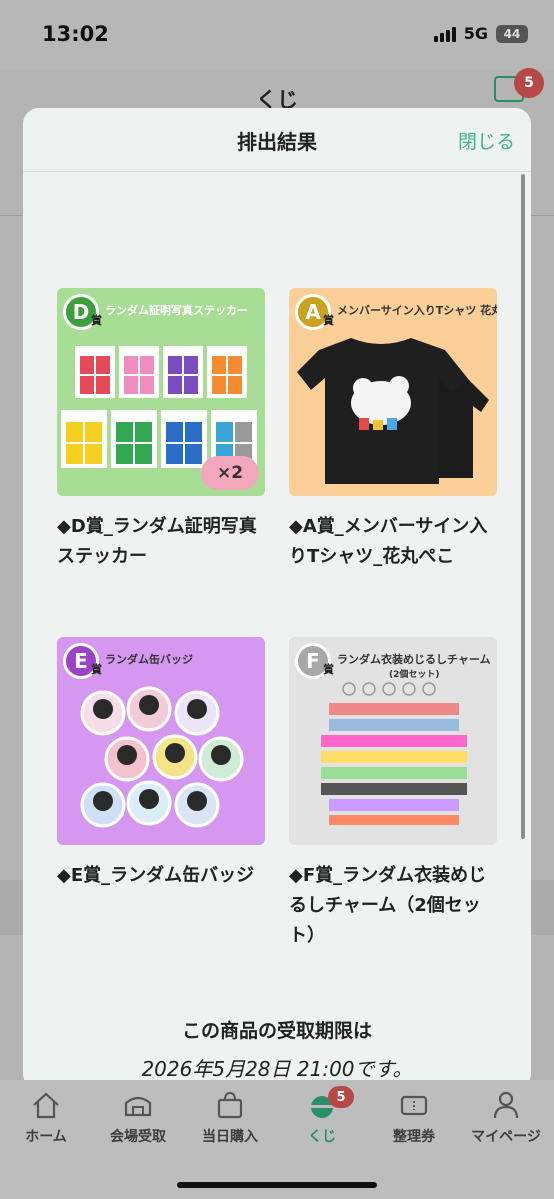 The height and width of the screenshot is (1199, 554). I want to click on tab-mypage: マイページ, so click(506, 1118).